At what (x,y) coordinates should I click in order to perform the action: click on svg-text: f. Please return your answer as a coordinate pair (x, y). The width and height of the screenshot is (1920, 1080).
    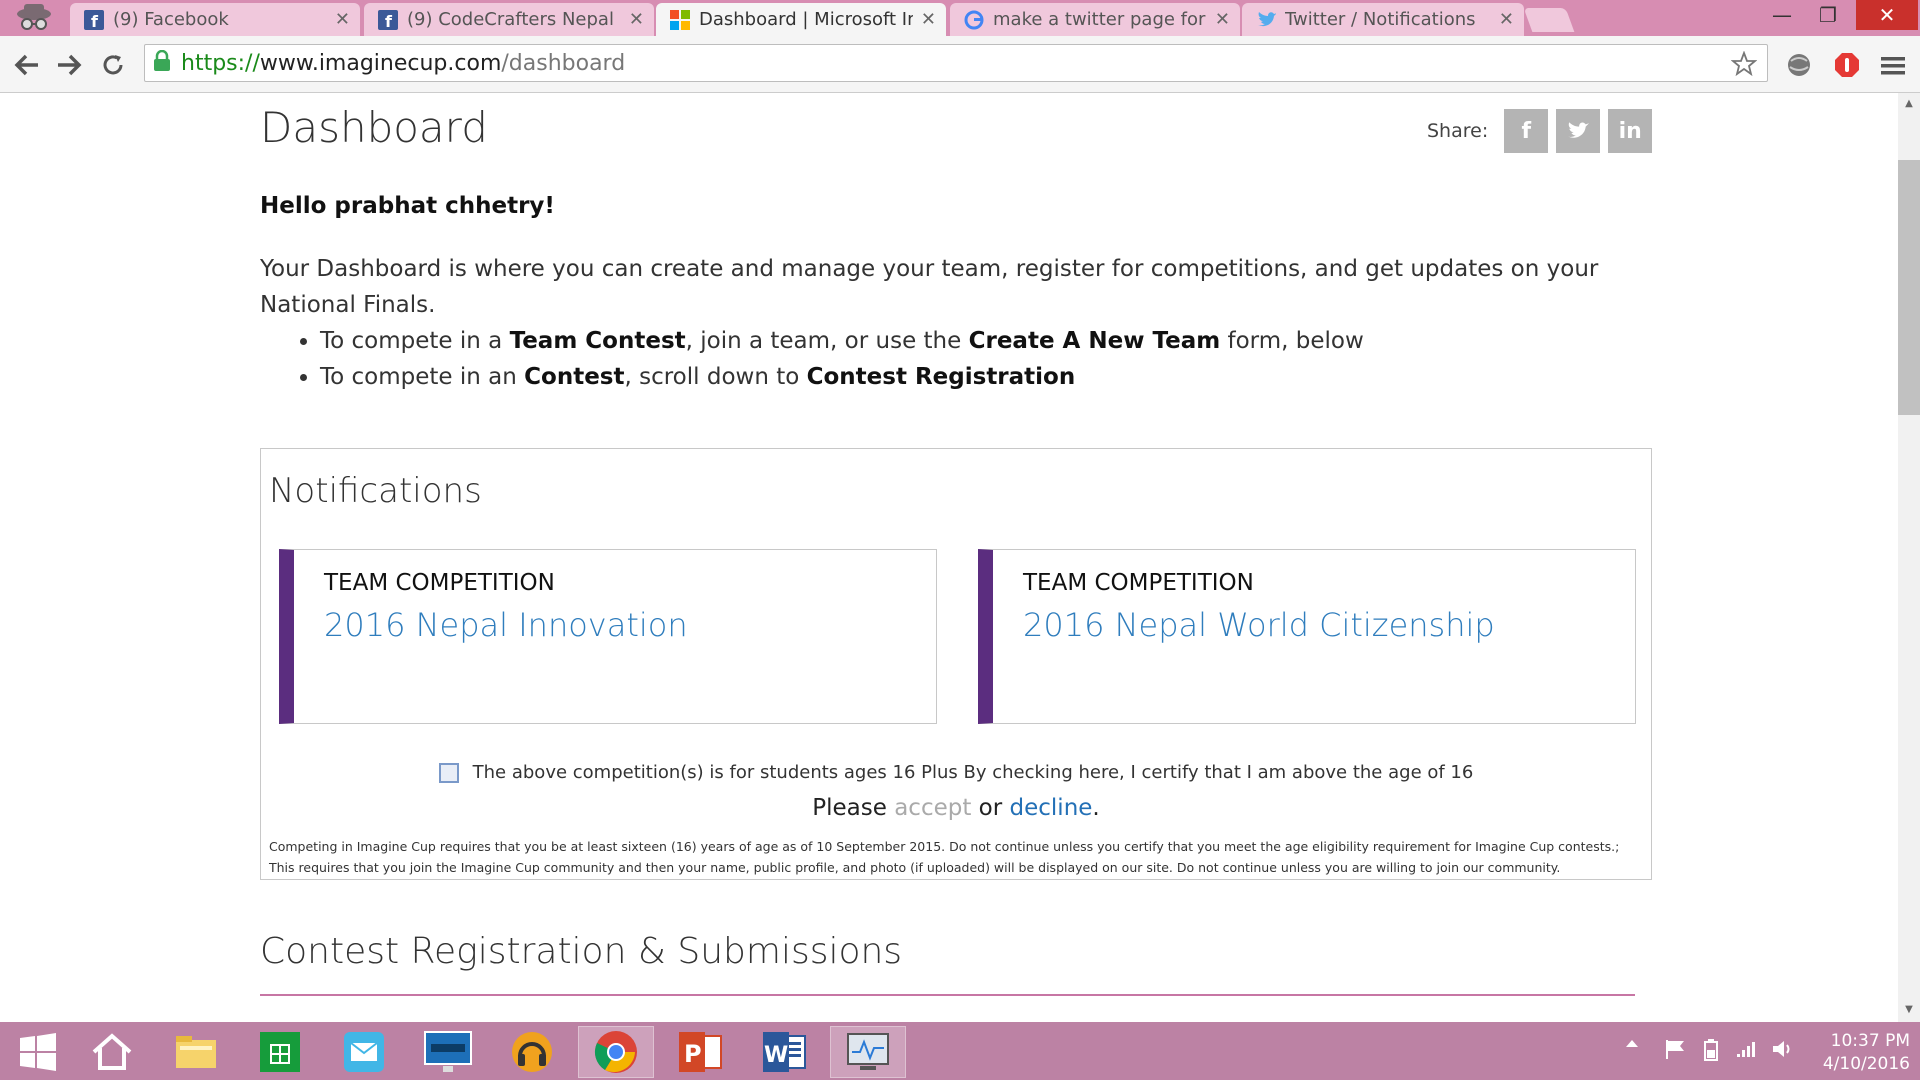
    Looking at the image, I should click on (389, 21).